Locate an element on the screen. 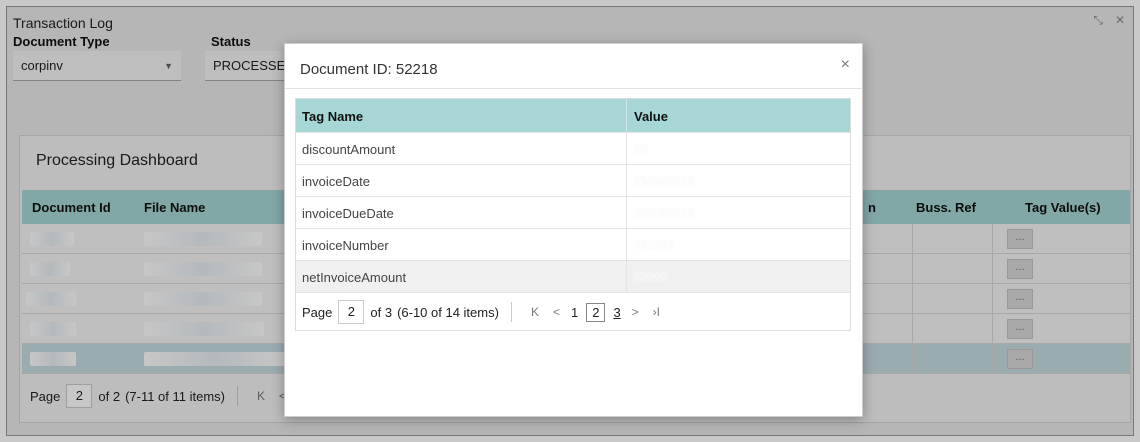  page-link-2-current: 2 is located at coordinates (596, 312).